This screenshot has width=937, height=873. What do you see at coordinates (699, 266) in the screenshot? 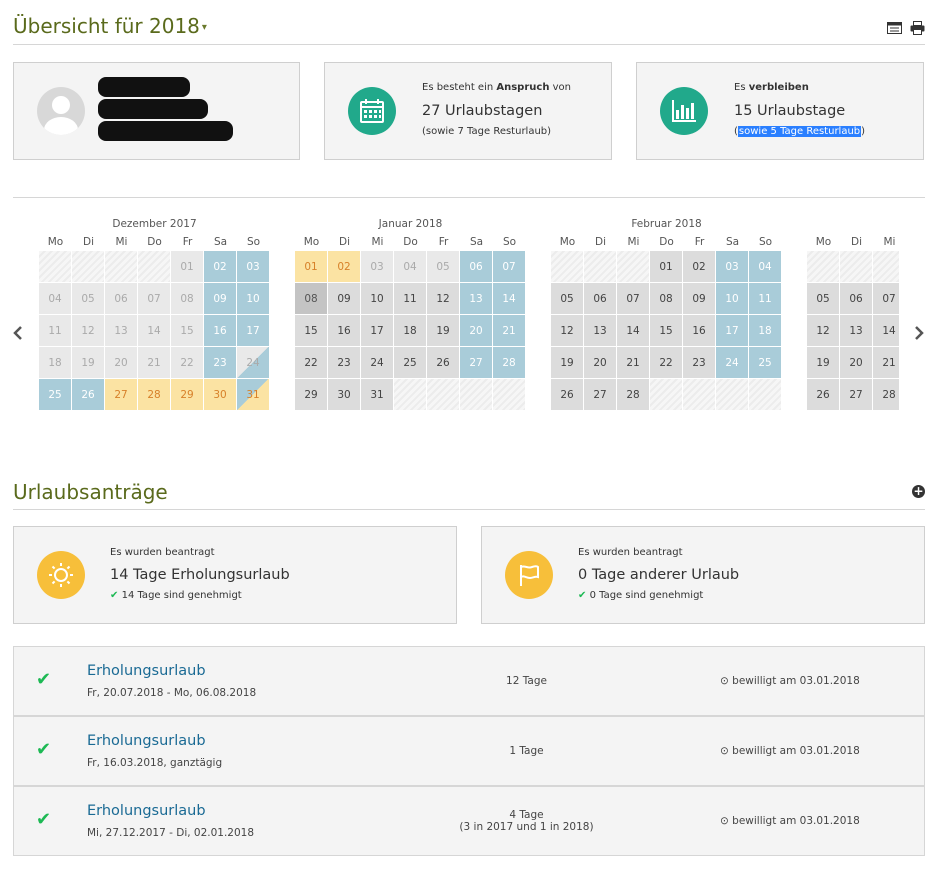
I see `day: 02` at bounding box center [699, 266].